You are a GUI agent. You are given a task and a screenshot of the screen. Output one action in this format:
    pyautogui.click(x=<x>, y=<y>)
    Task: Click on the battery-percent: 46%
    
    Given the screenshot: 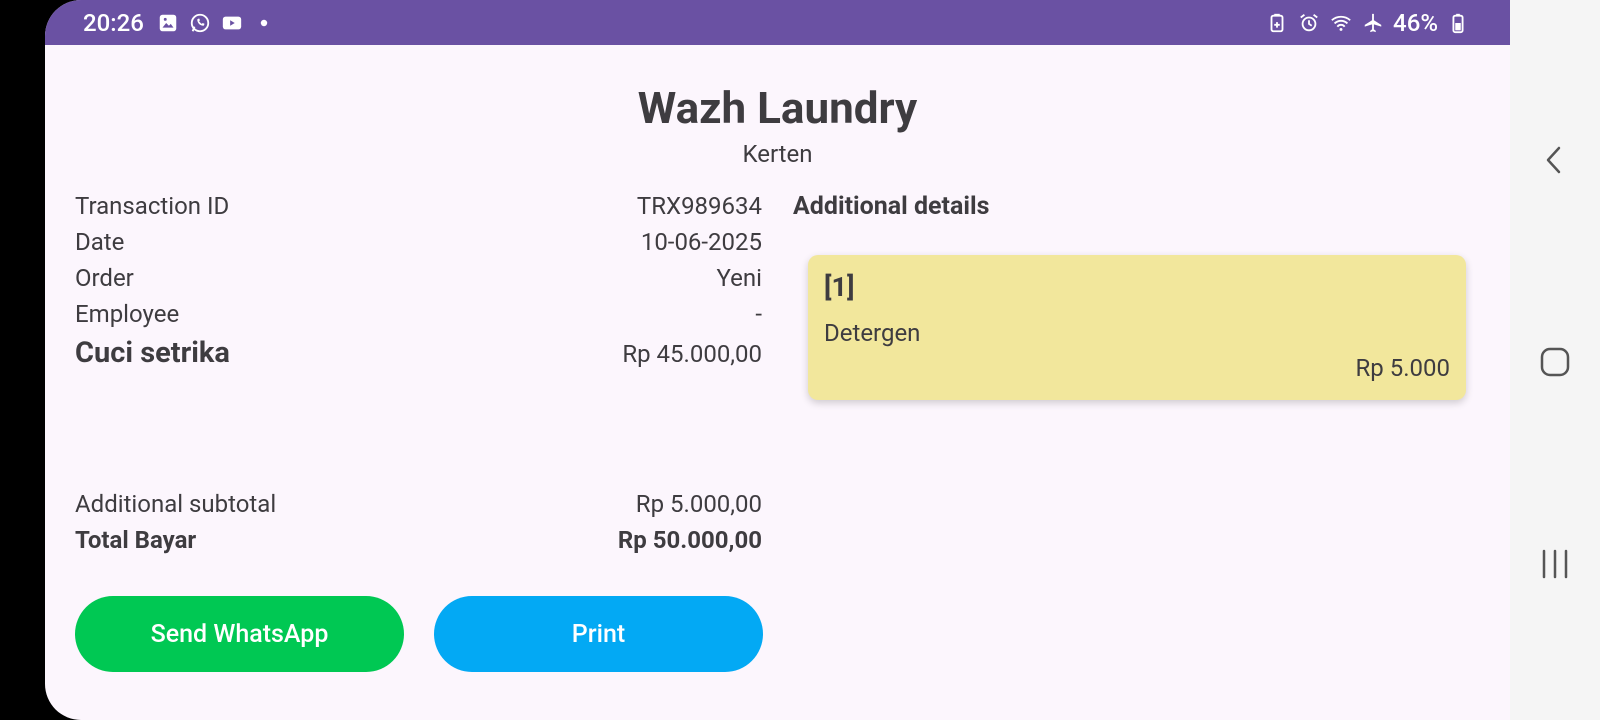 What is the action you would take?
    pyautogui.click(x=1415, y=22)
    